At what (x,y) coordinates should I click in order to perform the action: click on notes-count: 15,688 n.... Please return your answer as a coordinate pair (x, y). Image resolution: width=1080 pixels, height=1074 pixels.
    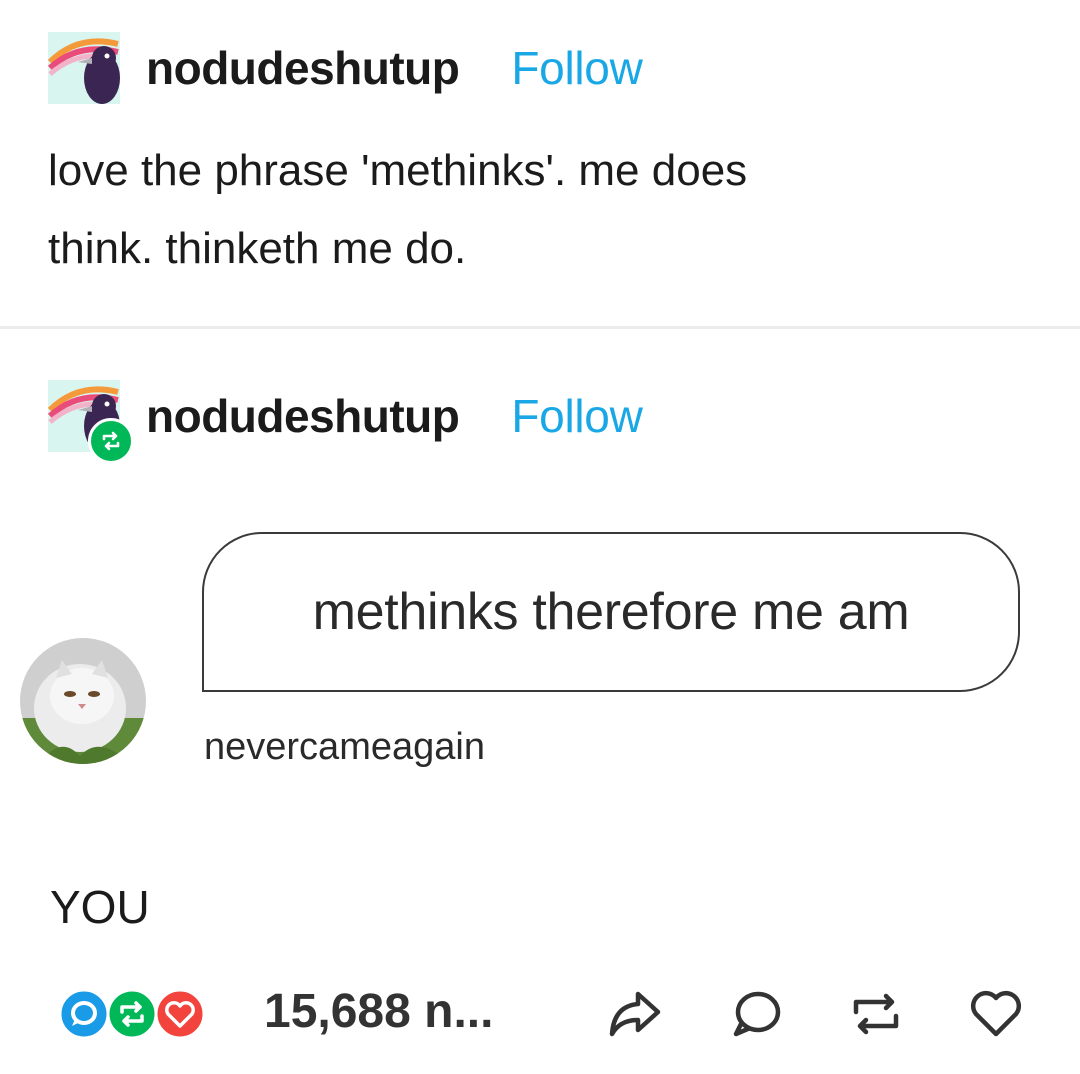
    Looking at the image, I should click on (378, 1011).